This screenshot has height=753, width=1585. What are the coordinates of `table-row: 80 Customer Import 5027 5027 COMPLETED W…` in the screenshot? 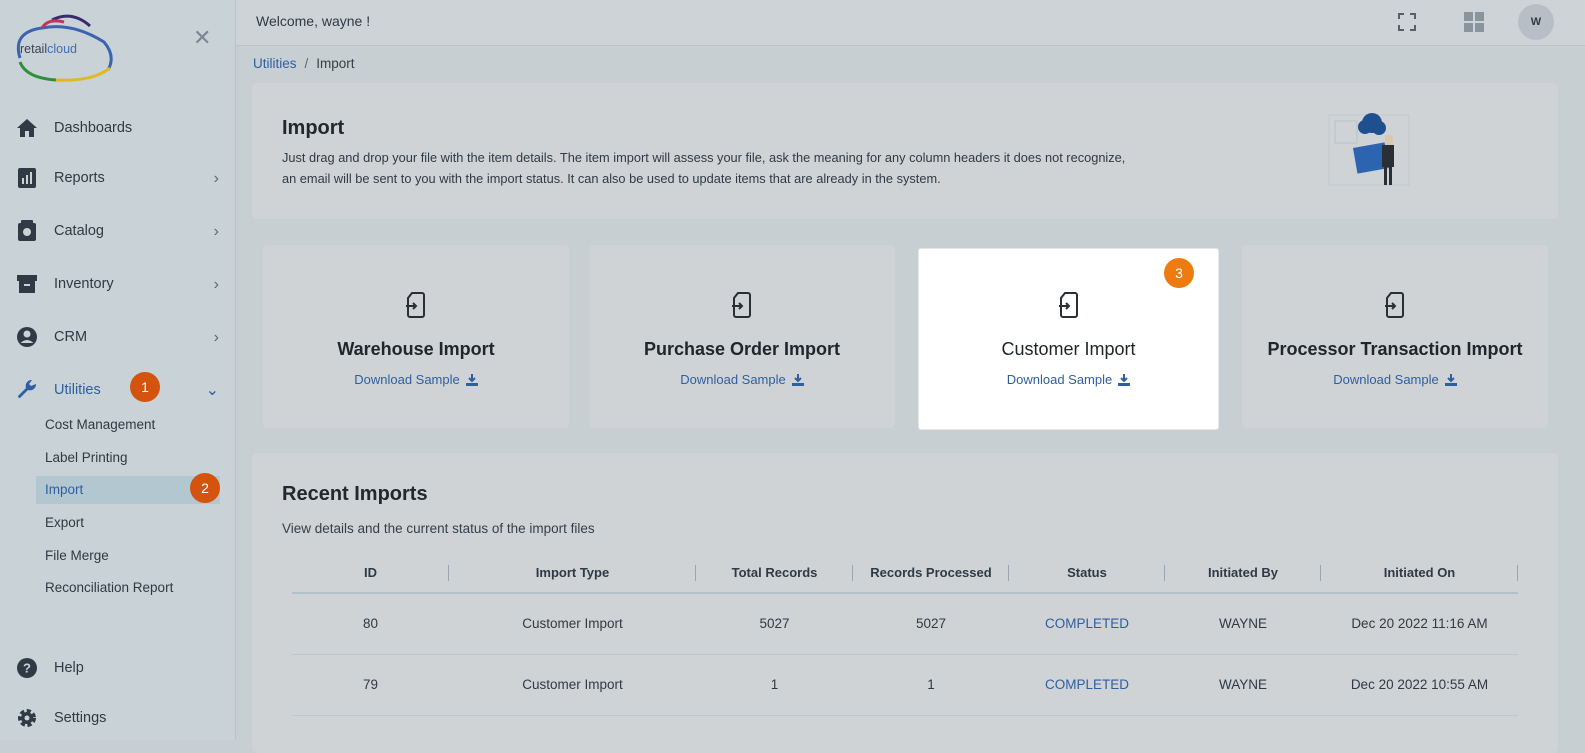 It's located at (905, 624).